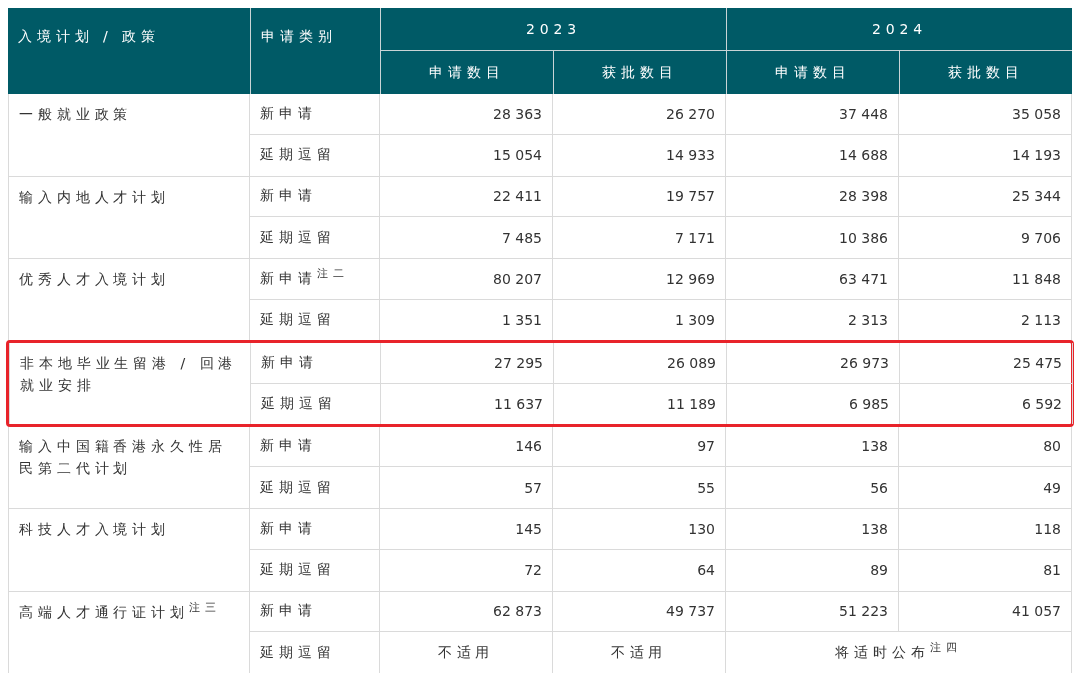 This screenshot has width=1080, height=673. Describe the element at coordinates (812, 197) in the screenshot. I see `table-cell: 28 398` at that location.